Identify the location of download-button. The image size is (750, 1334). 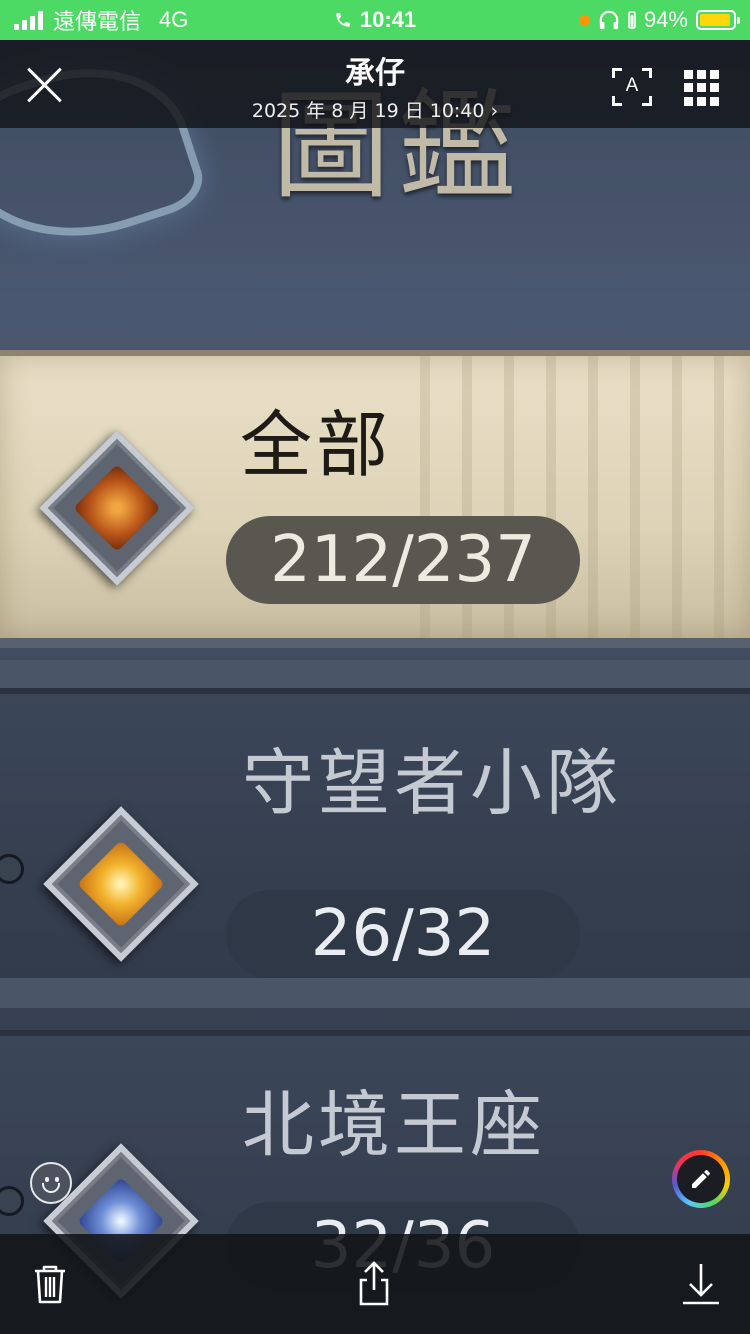
(701, 1284).